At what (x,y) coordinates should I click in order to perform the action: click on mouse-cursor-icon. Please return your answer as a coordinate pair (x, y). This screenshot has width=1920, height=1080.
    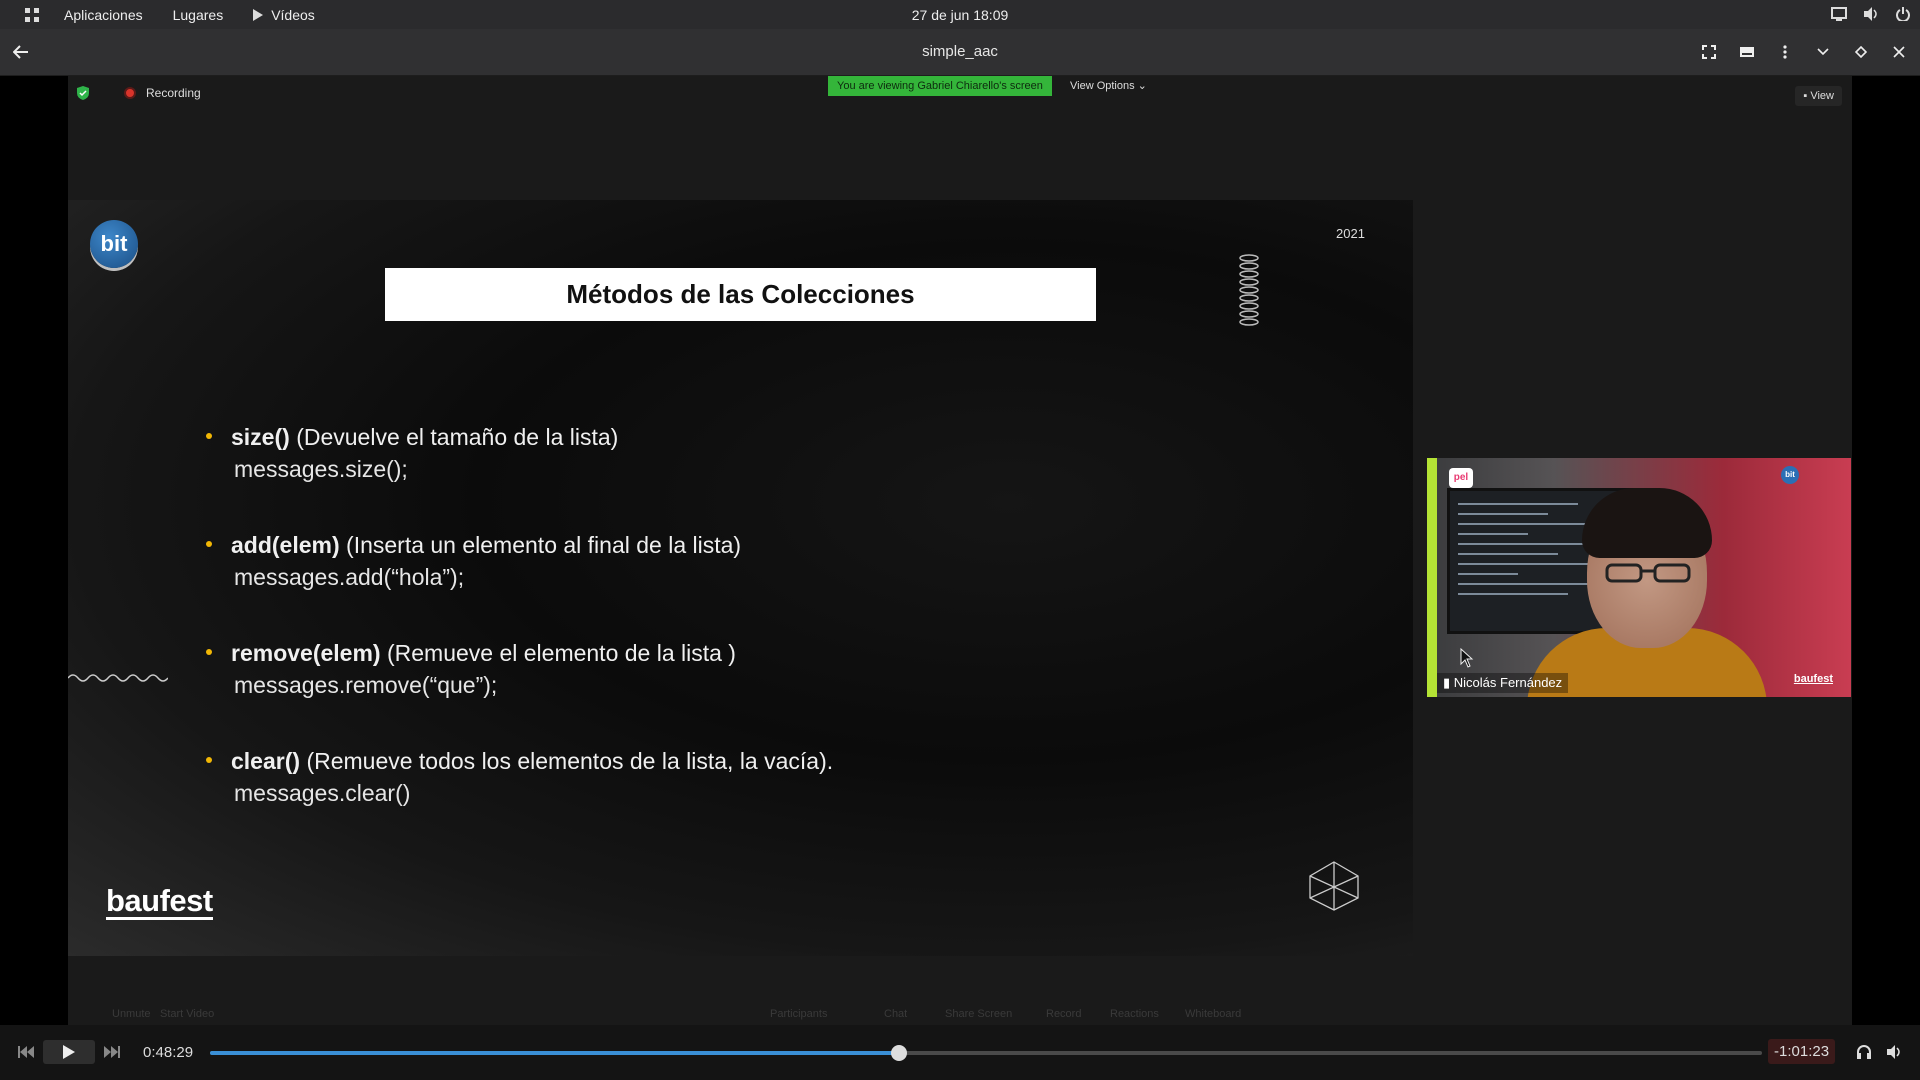
    Looking at the image, I should click on (1467, 658).